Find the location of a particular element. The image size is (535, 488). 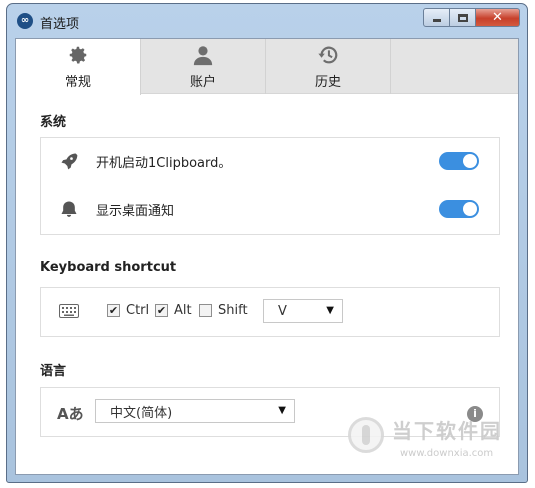

watermark-logo-icon is located at coordinates (366, 435).